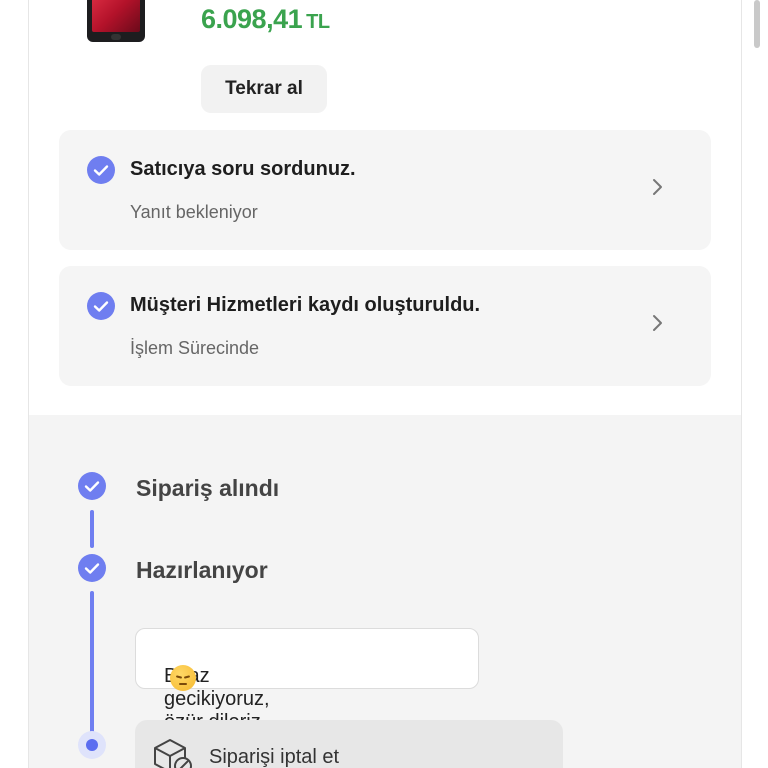  I want to click on current-step-indicator, so click(92, 745).